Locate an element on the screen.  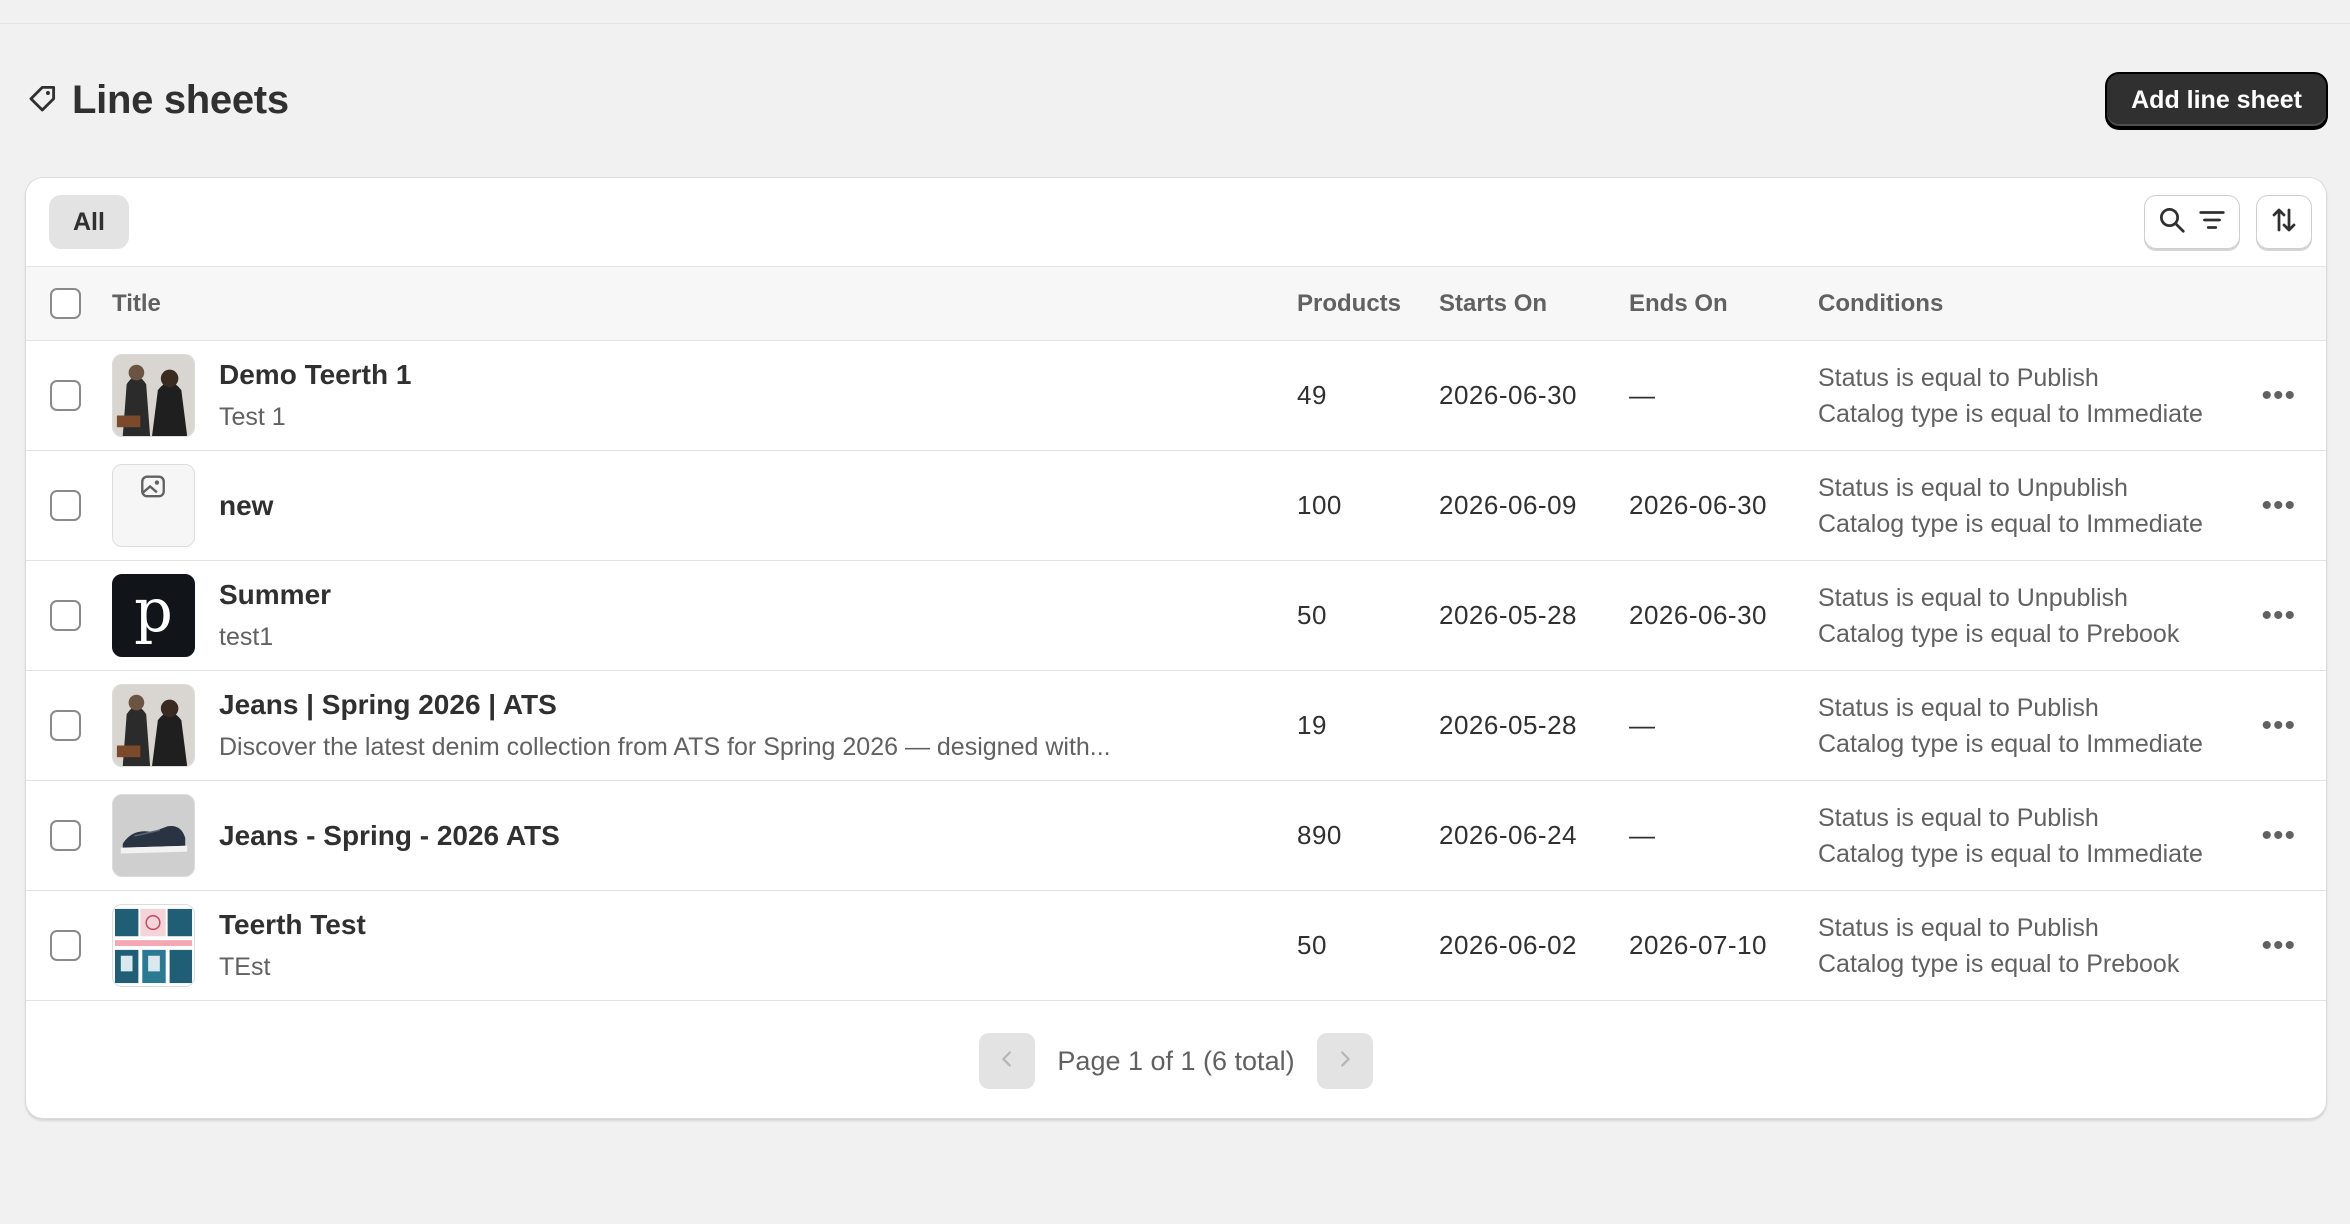
starts-on: 2026-06-24 is located at coordinates (1508, 835).